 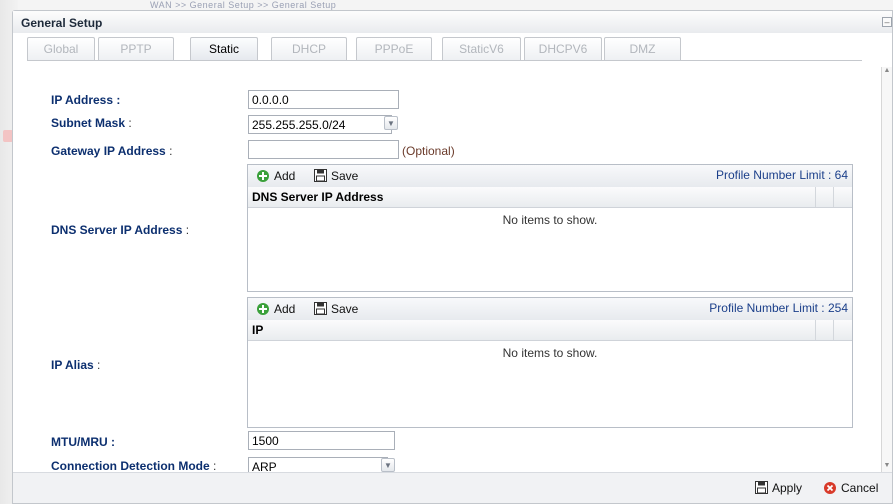 I want to click on dns-add-button: Add, so click(x=275, y=176).